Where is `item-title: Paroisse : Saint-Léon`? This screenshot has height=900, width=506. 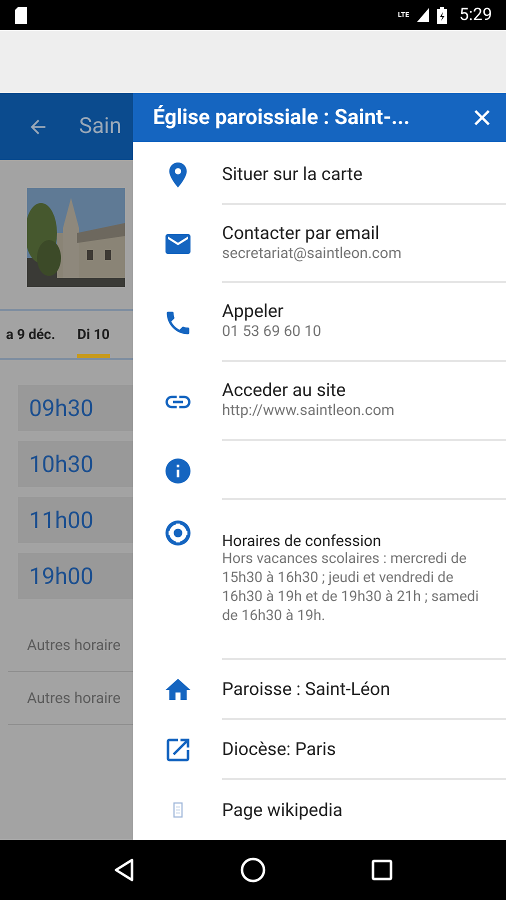 item-title: Paroisse : Saint-Léon is located at coordinates (354, 689).